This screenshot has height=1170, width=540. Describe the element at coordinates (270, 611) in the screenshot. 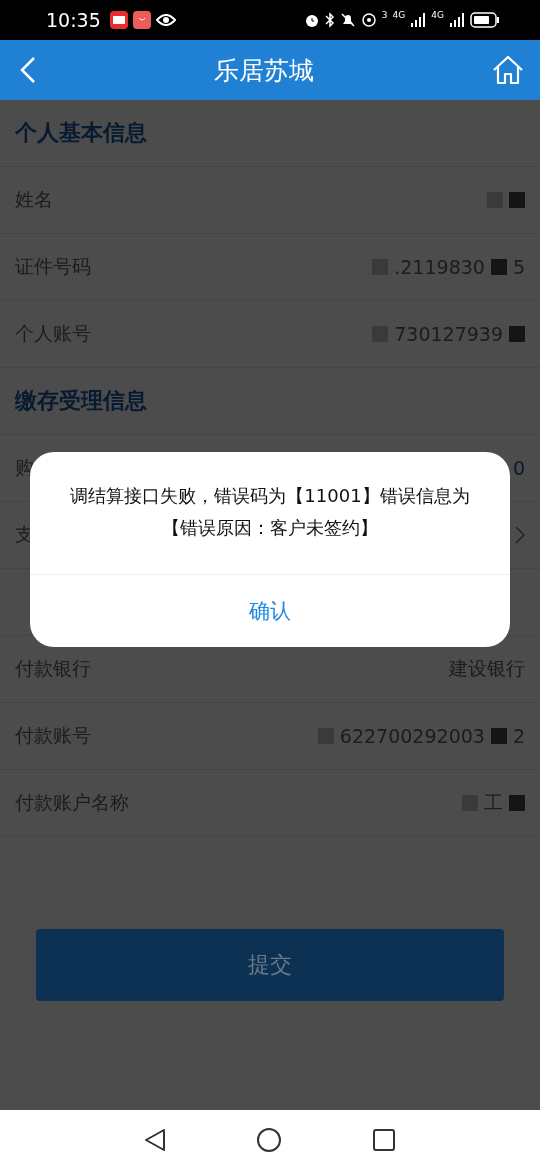

I see `confirm-button: 确认` at that location.